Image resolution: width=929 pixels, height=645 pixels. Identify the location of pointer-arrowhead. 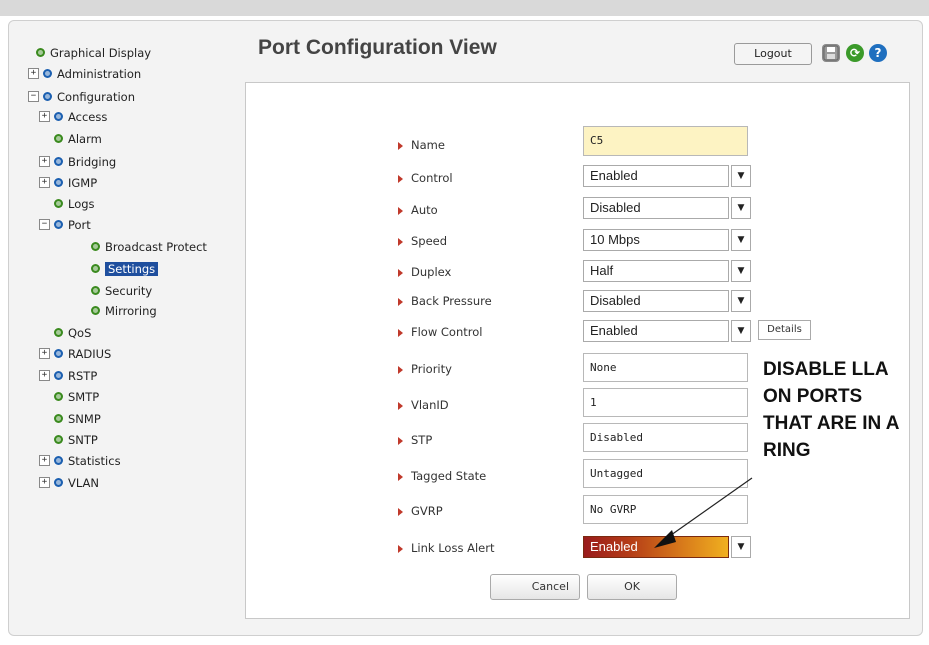
(665, 539).